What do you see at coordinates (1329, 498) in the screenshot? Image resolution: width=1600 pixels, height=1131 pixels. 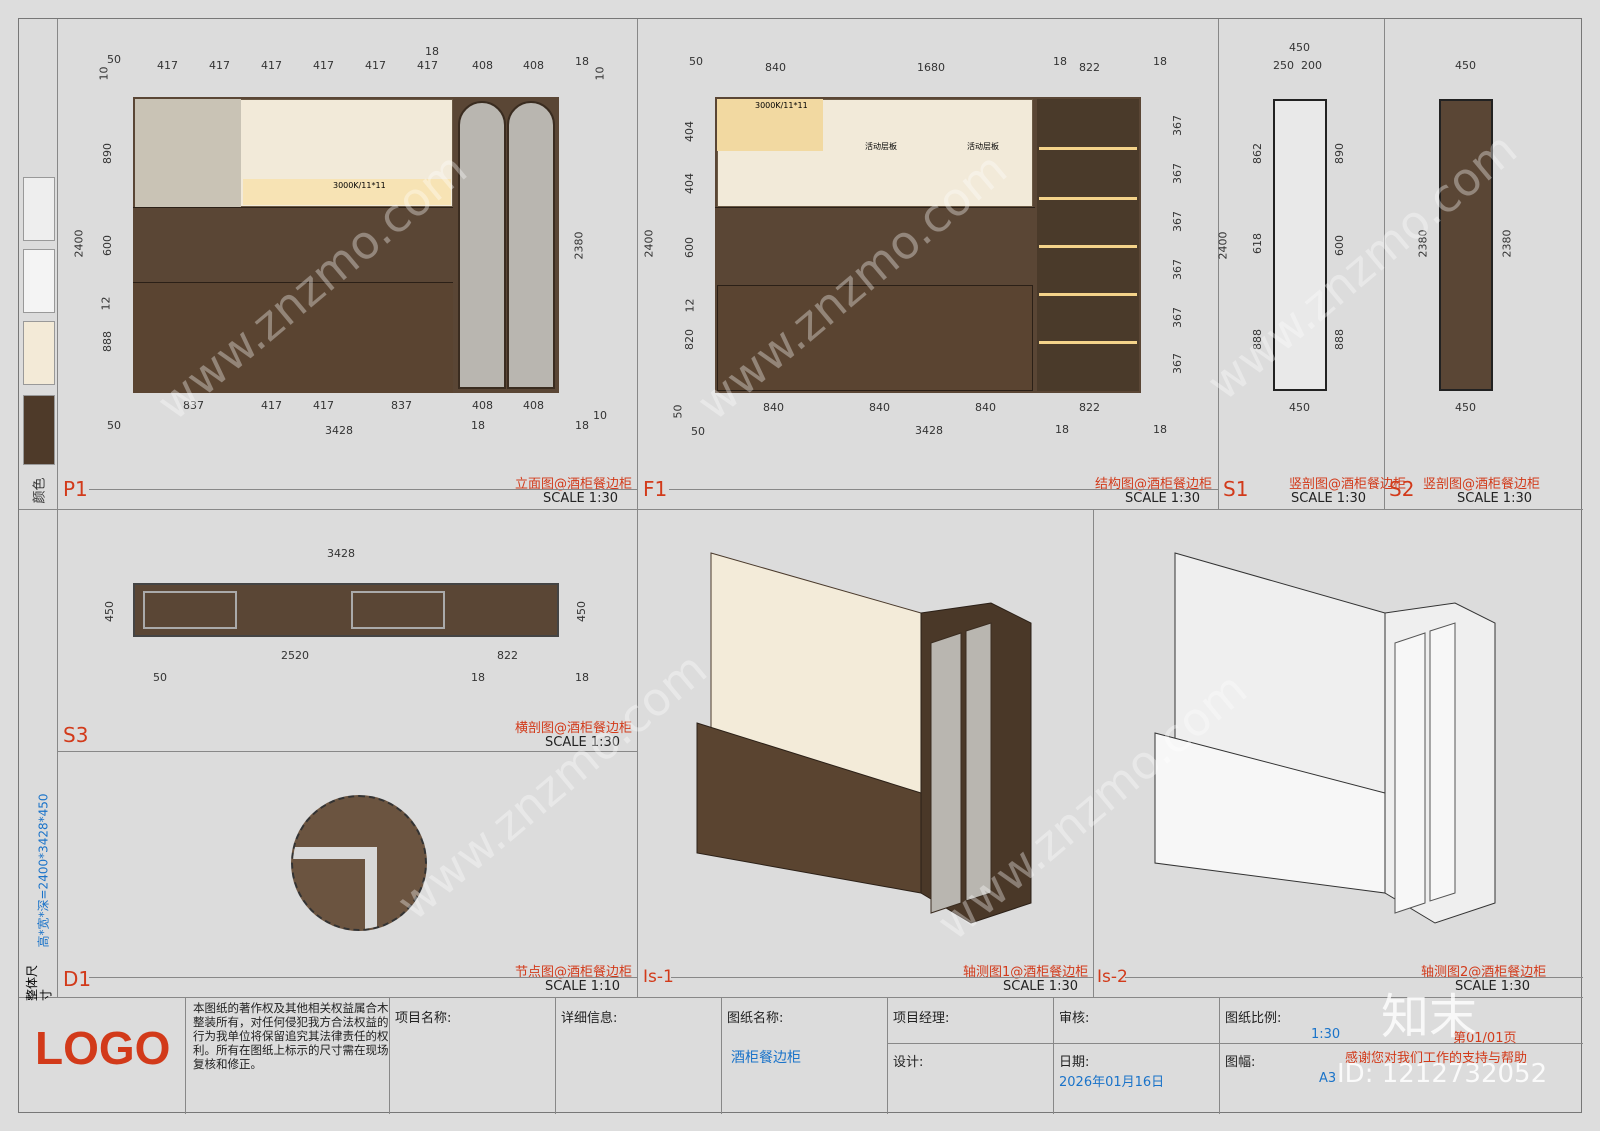 I see `s1-scale: SCALE 1:30` at bounding box center [1329, 498].